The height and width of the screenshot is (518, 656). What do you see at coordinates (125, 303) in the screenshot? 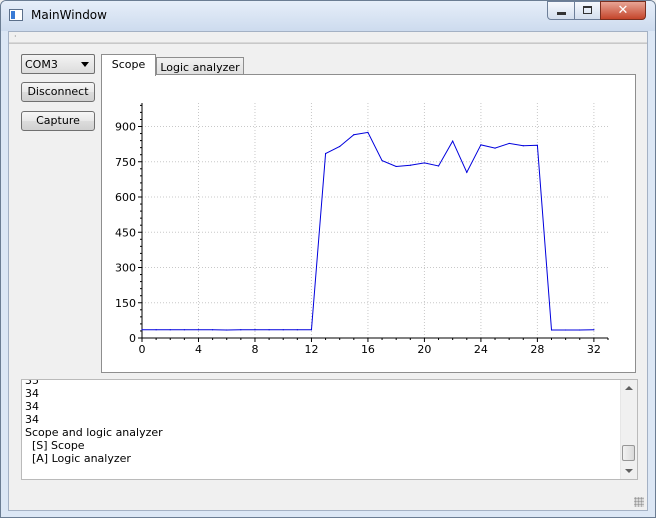
I see `y-tick-label: 150` at bounding box center [125, 303].